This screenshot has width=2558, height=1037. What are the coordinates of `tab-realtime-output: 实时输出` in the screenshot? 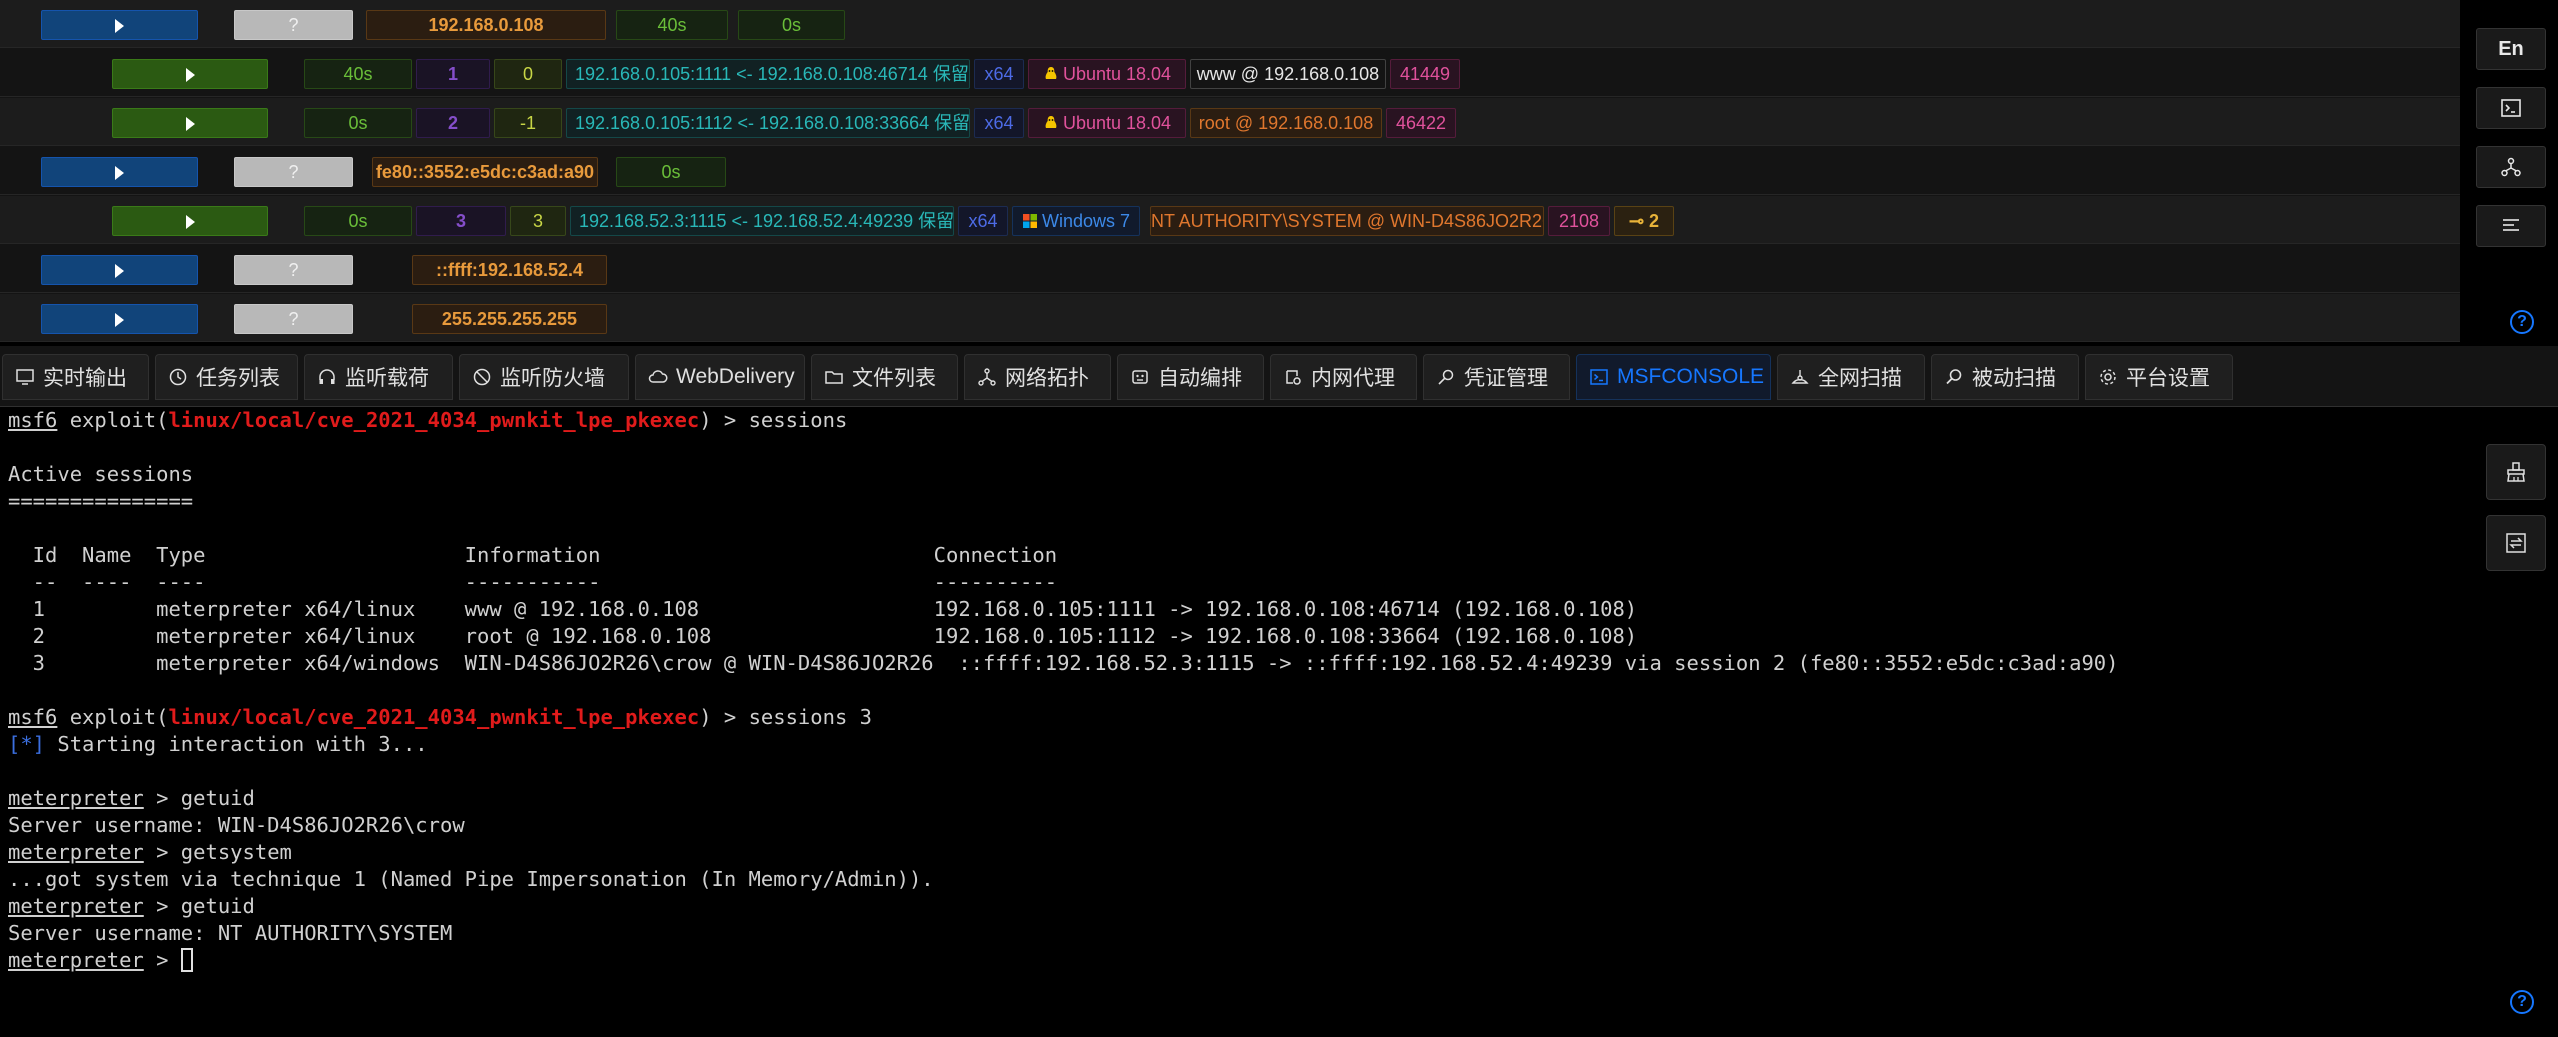 It's located at (75, 377).